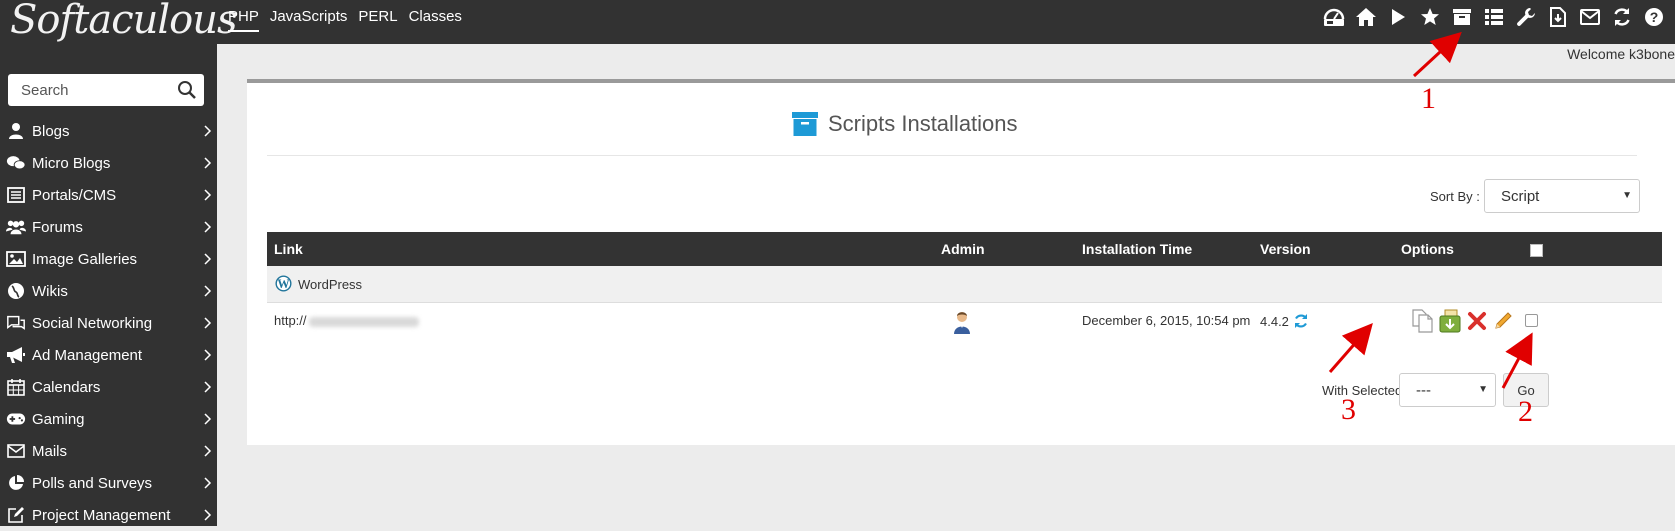  What do you see at coordinates (16, 195) in the screenshot?
I see `list-box-icon` at bounding box center [16, 195].